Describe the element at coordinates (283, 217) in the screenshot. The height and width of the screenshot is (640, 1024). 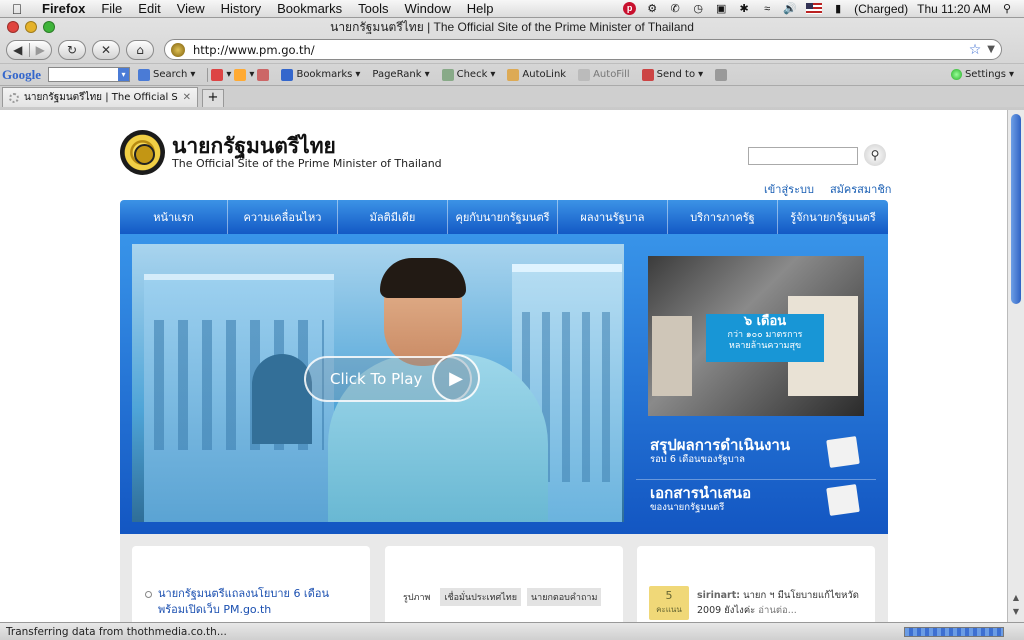
I see `nav-news: ความเคลื่อนไหว` at that location.